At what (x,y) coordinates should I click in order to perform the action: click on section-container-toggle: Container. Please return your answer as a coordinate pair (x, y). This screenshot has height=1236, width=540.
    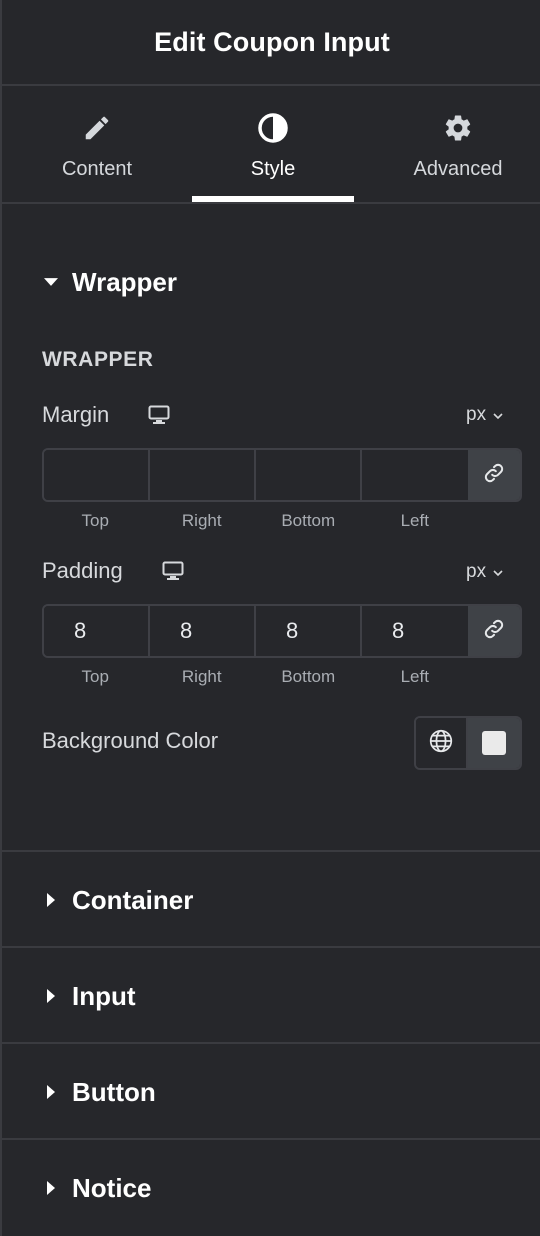
    Looking at the image, I should click on (271, 900).